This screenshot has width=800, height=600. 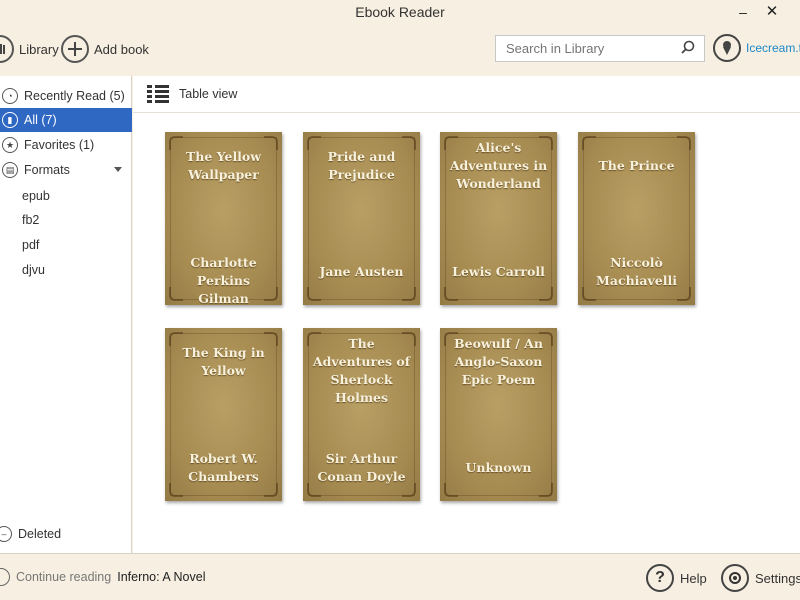 What do you see at coordinates (223, 165) in the screenshot?
I see `book-title: The Yellow Wallpaper` at bounding box center [223, 165].